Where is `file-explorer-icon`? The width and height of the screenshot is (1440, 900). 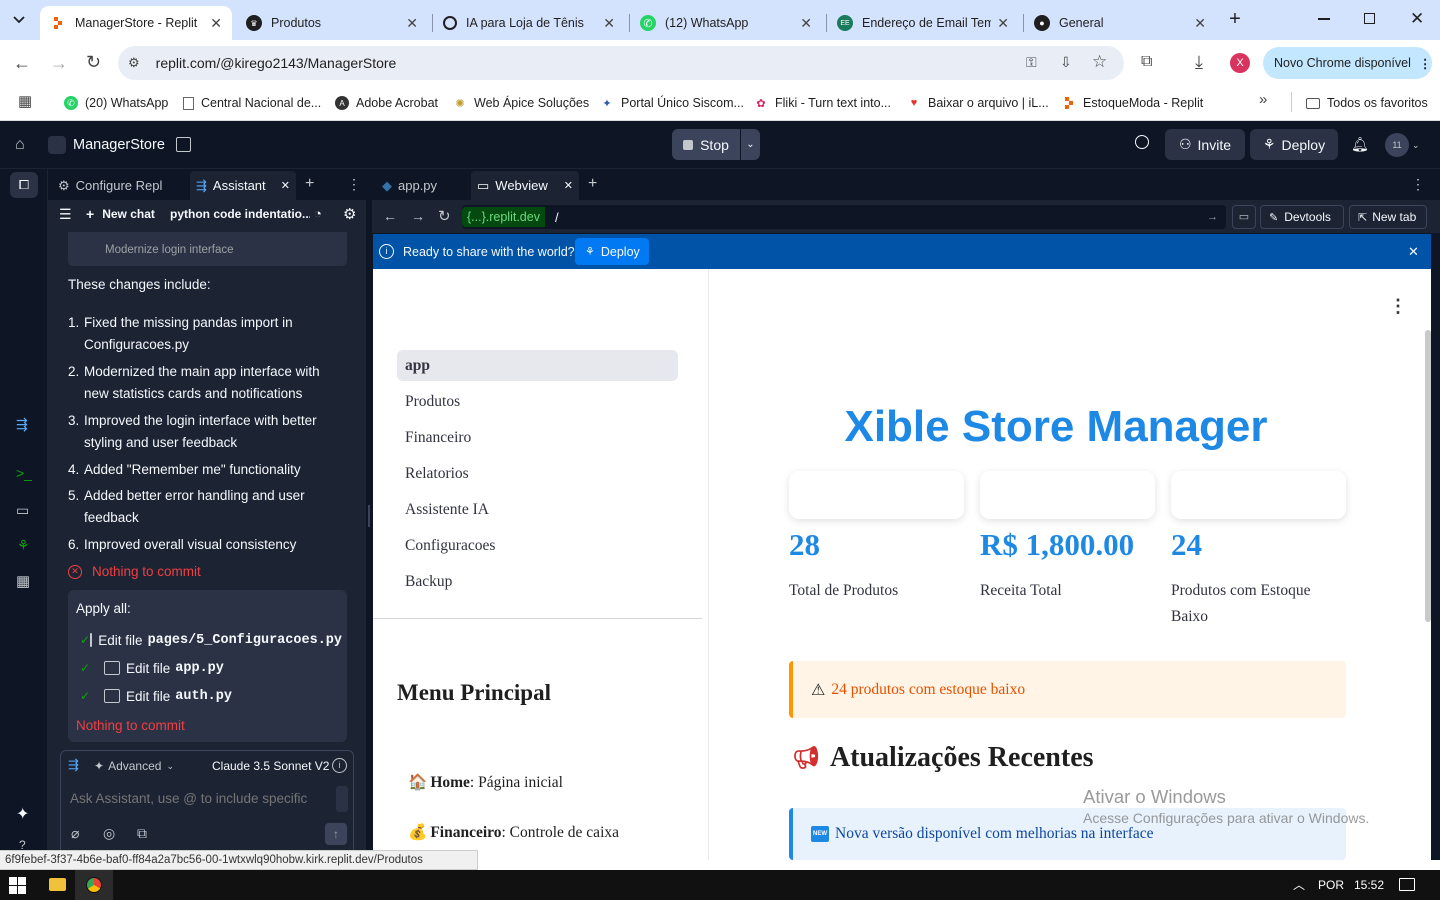
file-explorer-icon is located at coordinates (57, 884).